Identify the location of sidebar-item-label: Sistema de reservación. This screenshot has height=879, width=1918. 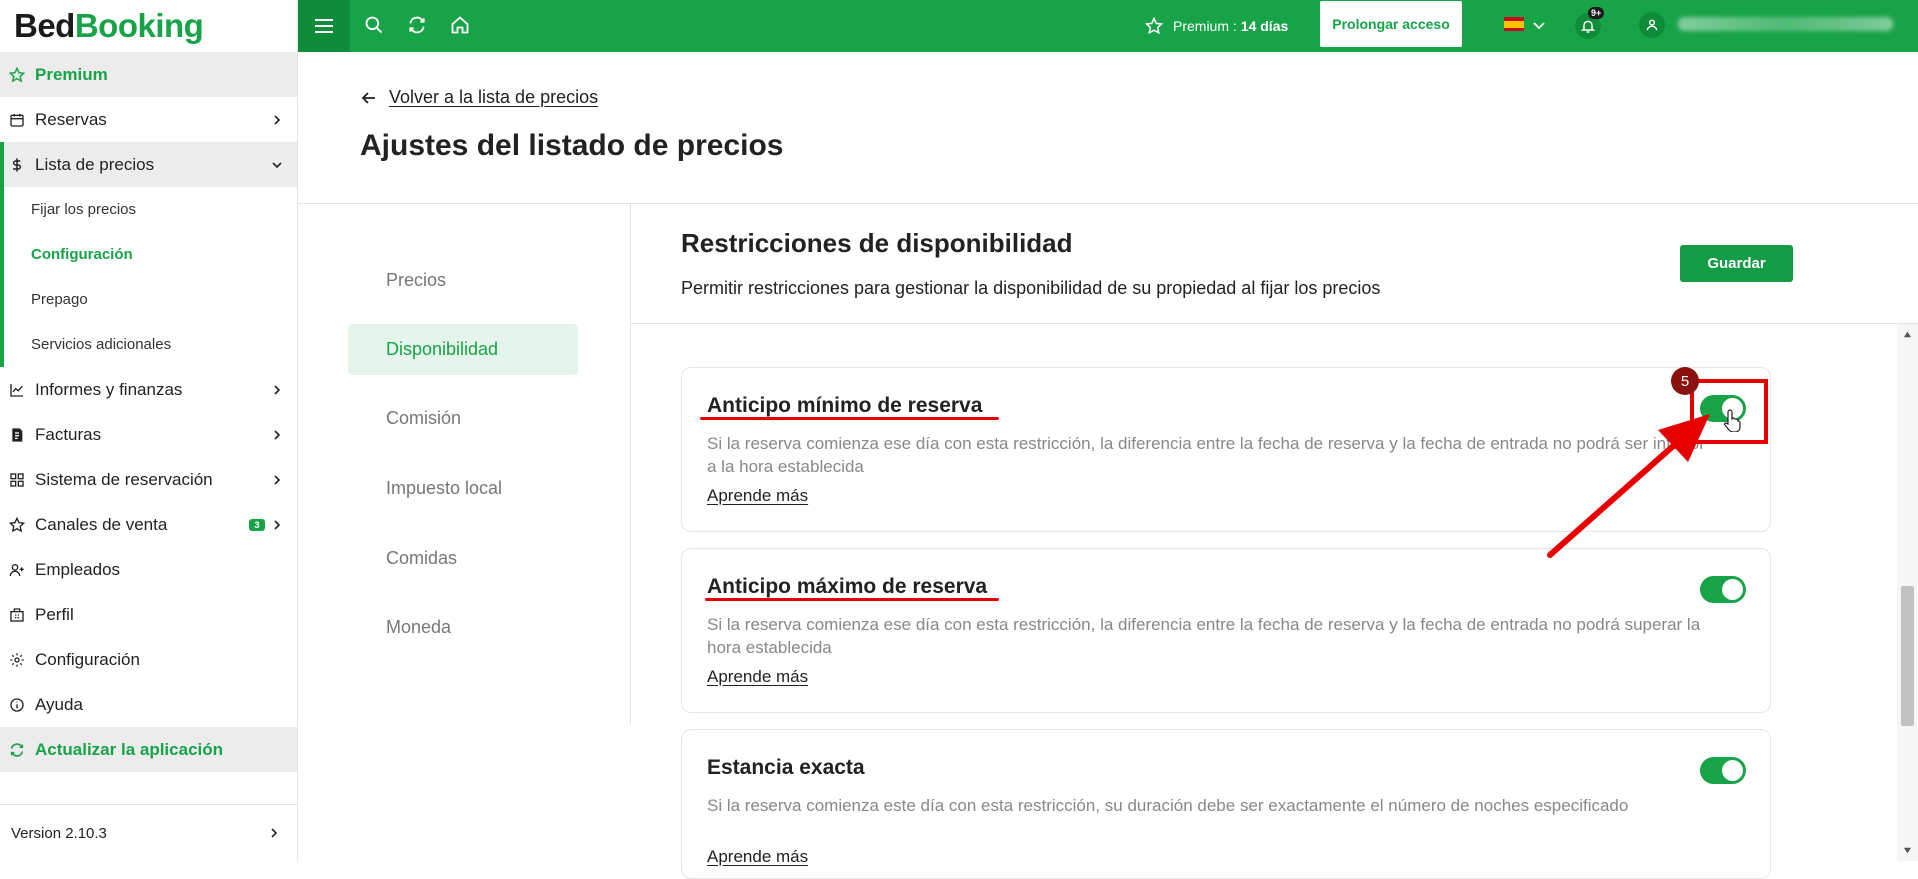
(124, 479).